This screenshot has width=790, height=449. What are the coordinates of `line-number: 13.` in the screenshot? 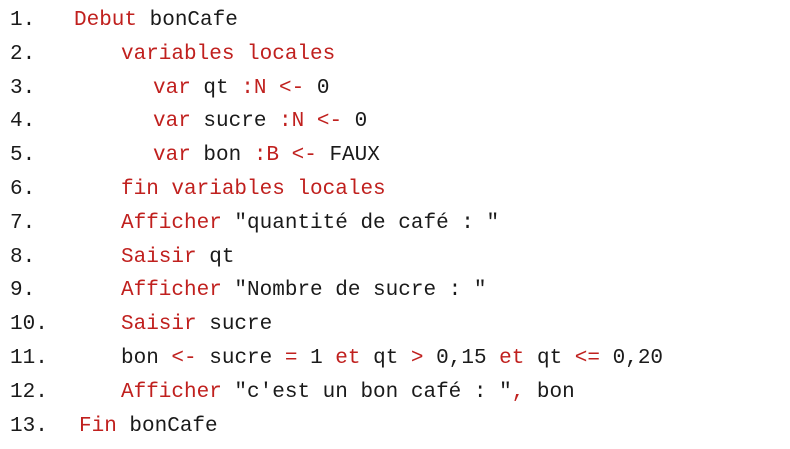 It's located at (29, 426).